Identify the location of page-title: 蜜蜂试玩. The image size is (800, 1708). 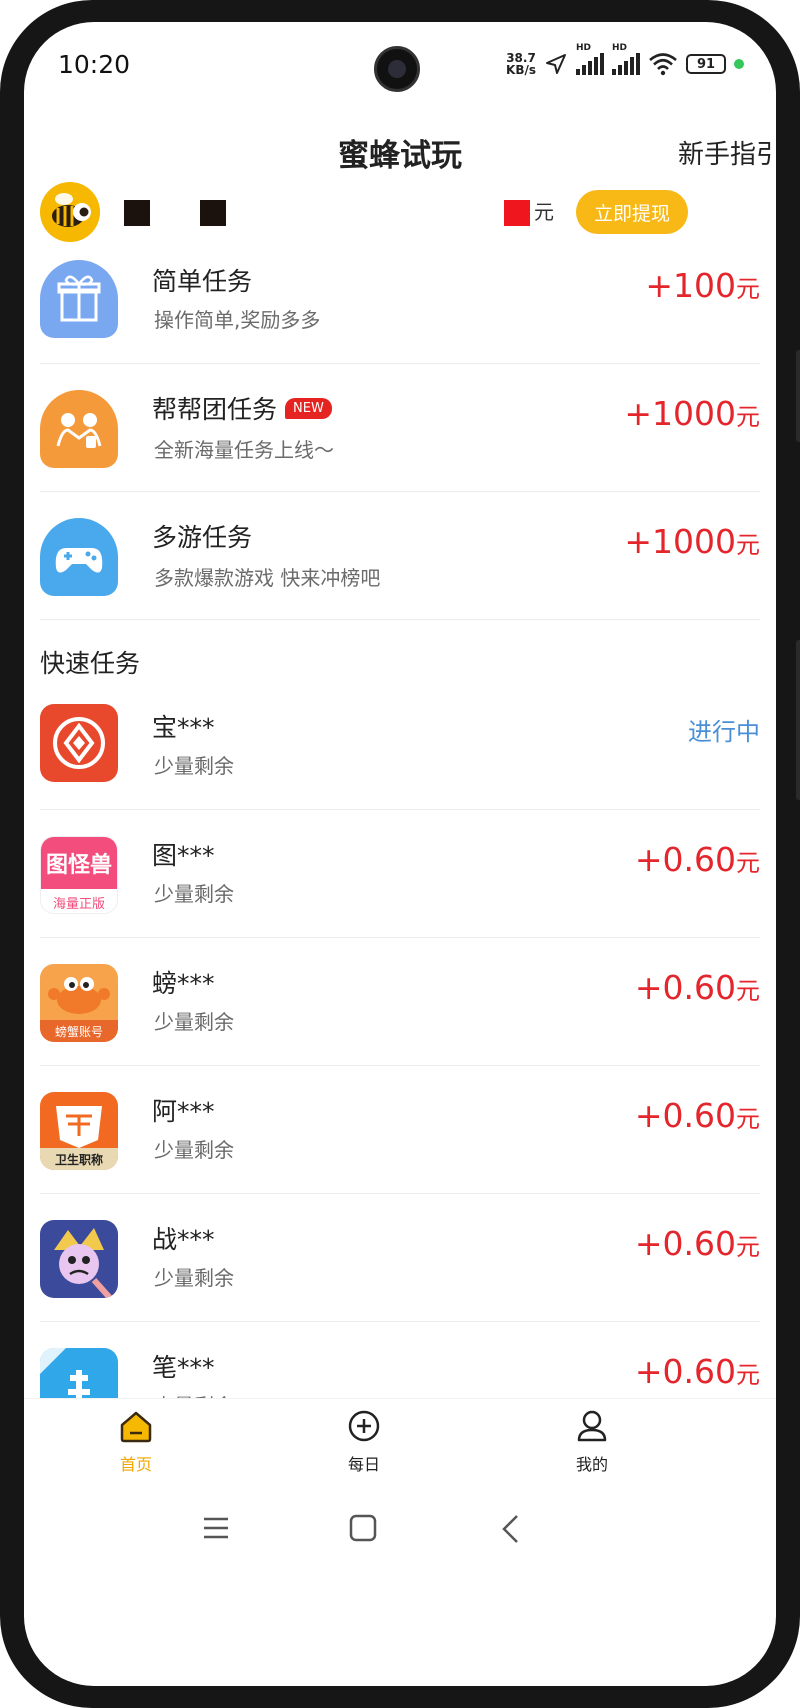
(400, 156).